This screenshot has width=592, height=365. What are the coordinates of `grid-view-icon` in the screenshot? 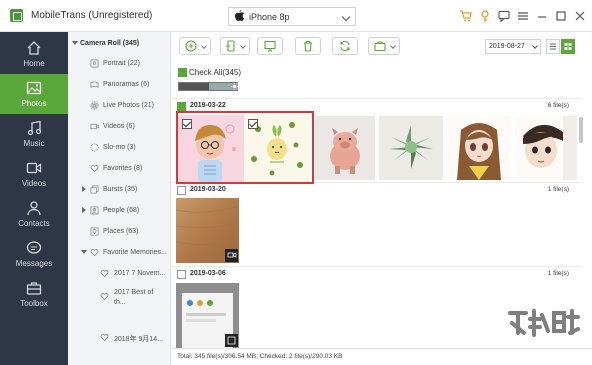 It's located at (568, 46).